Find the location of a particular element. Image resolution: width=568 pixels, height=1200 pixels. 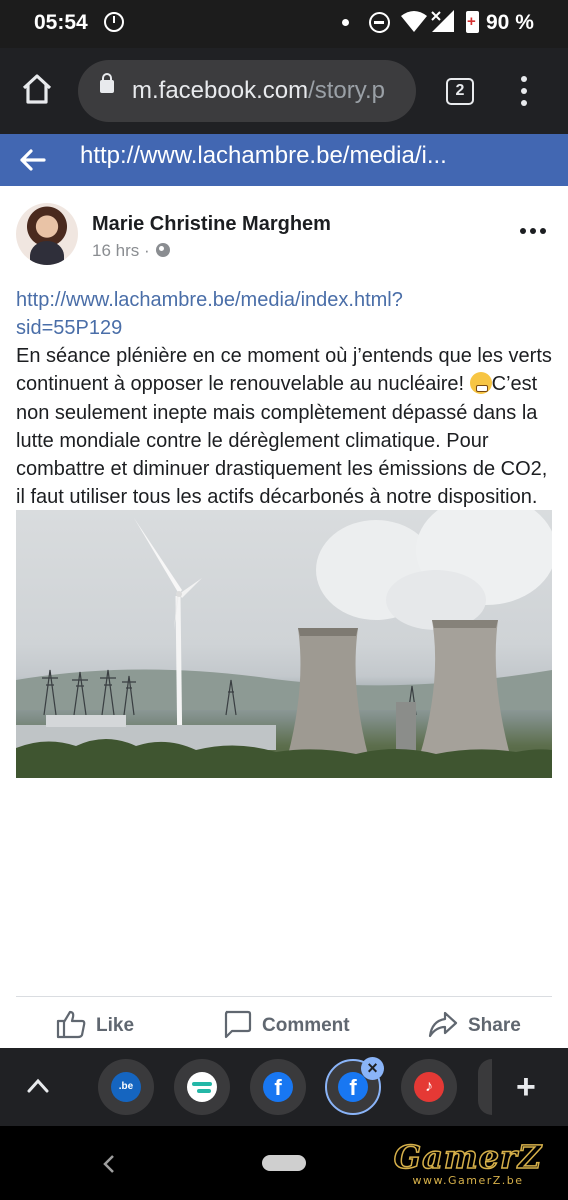

system-nav-bar: GamerZ www.GamerZ.be is located at coordinates (284, 1163).